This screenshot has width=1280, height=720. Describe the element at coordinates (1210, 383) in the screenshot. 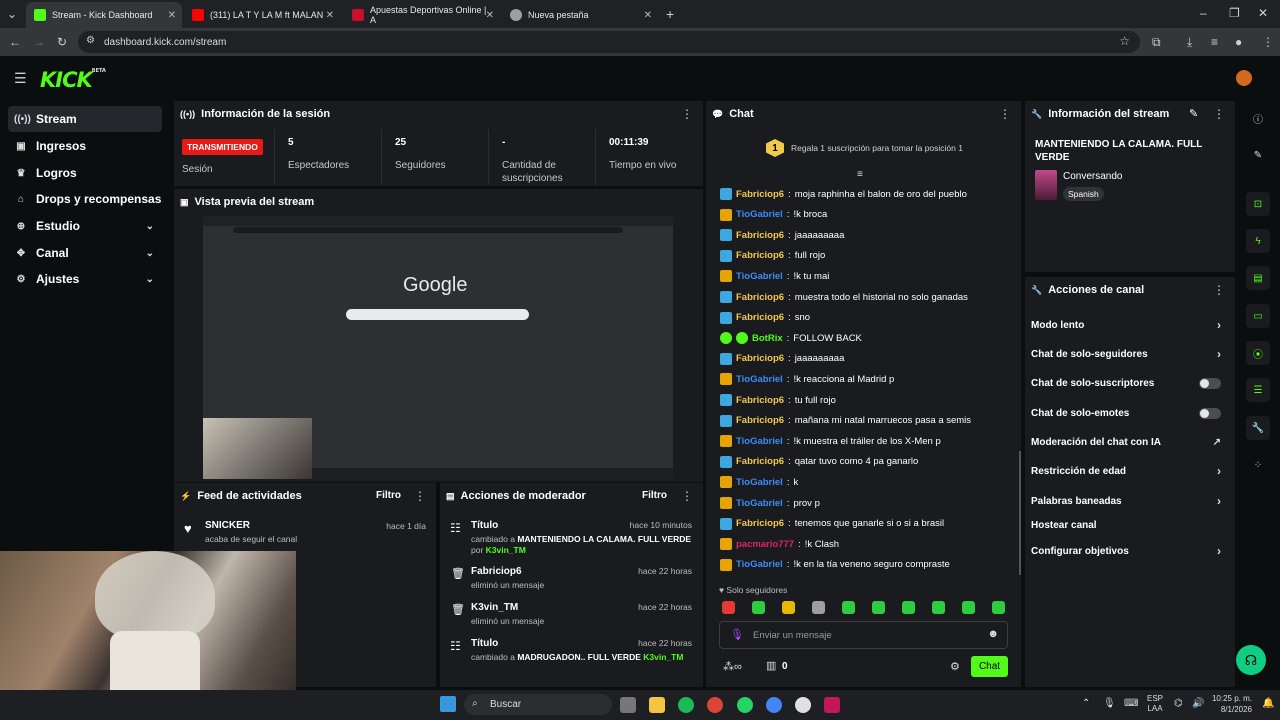

I see `subs-only-toggle` at that location.